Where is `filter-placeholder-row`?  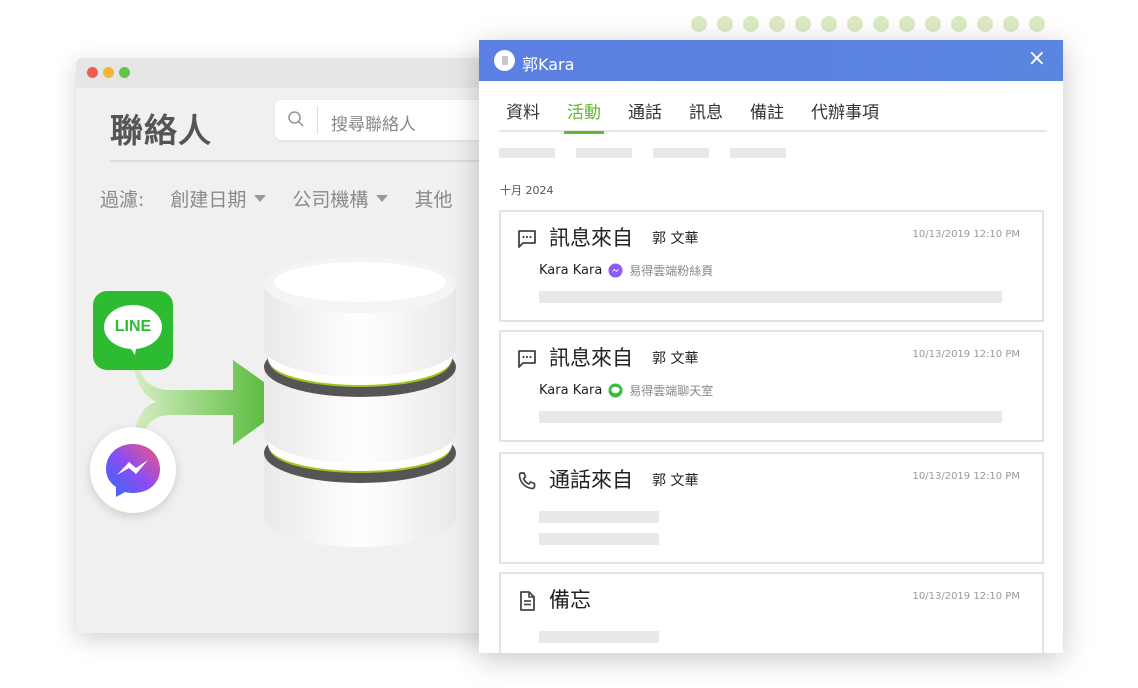 filter-placeholder-row is located at coordinates (642, 153).